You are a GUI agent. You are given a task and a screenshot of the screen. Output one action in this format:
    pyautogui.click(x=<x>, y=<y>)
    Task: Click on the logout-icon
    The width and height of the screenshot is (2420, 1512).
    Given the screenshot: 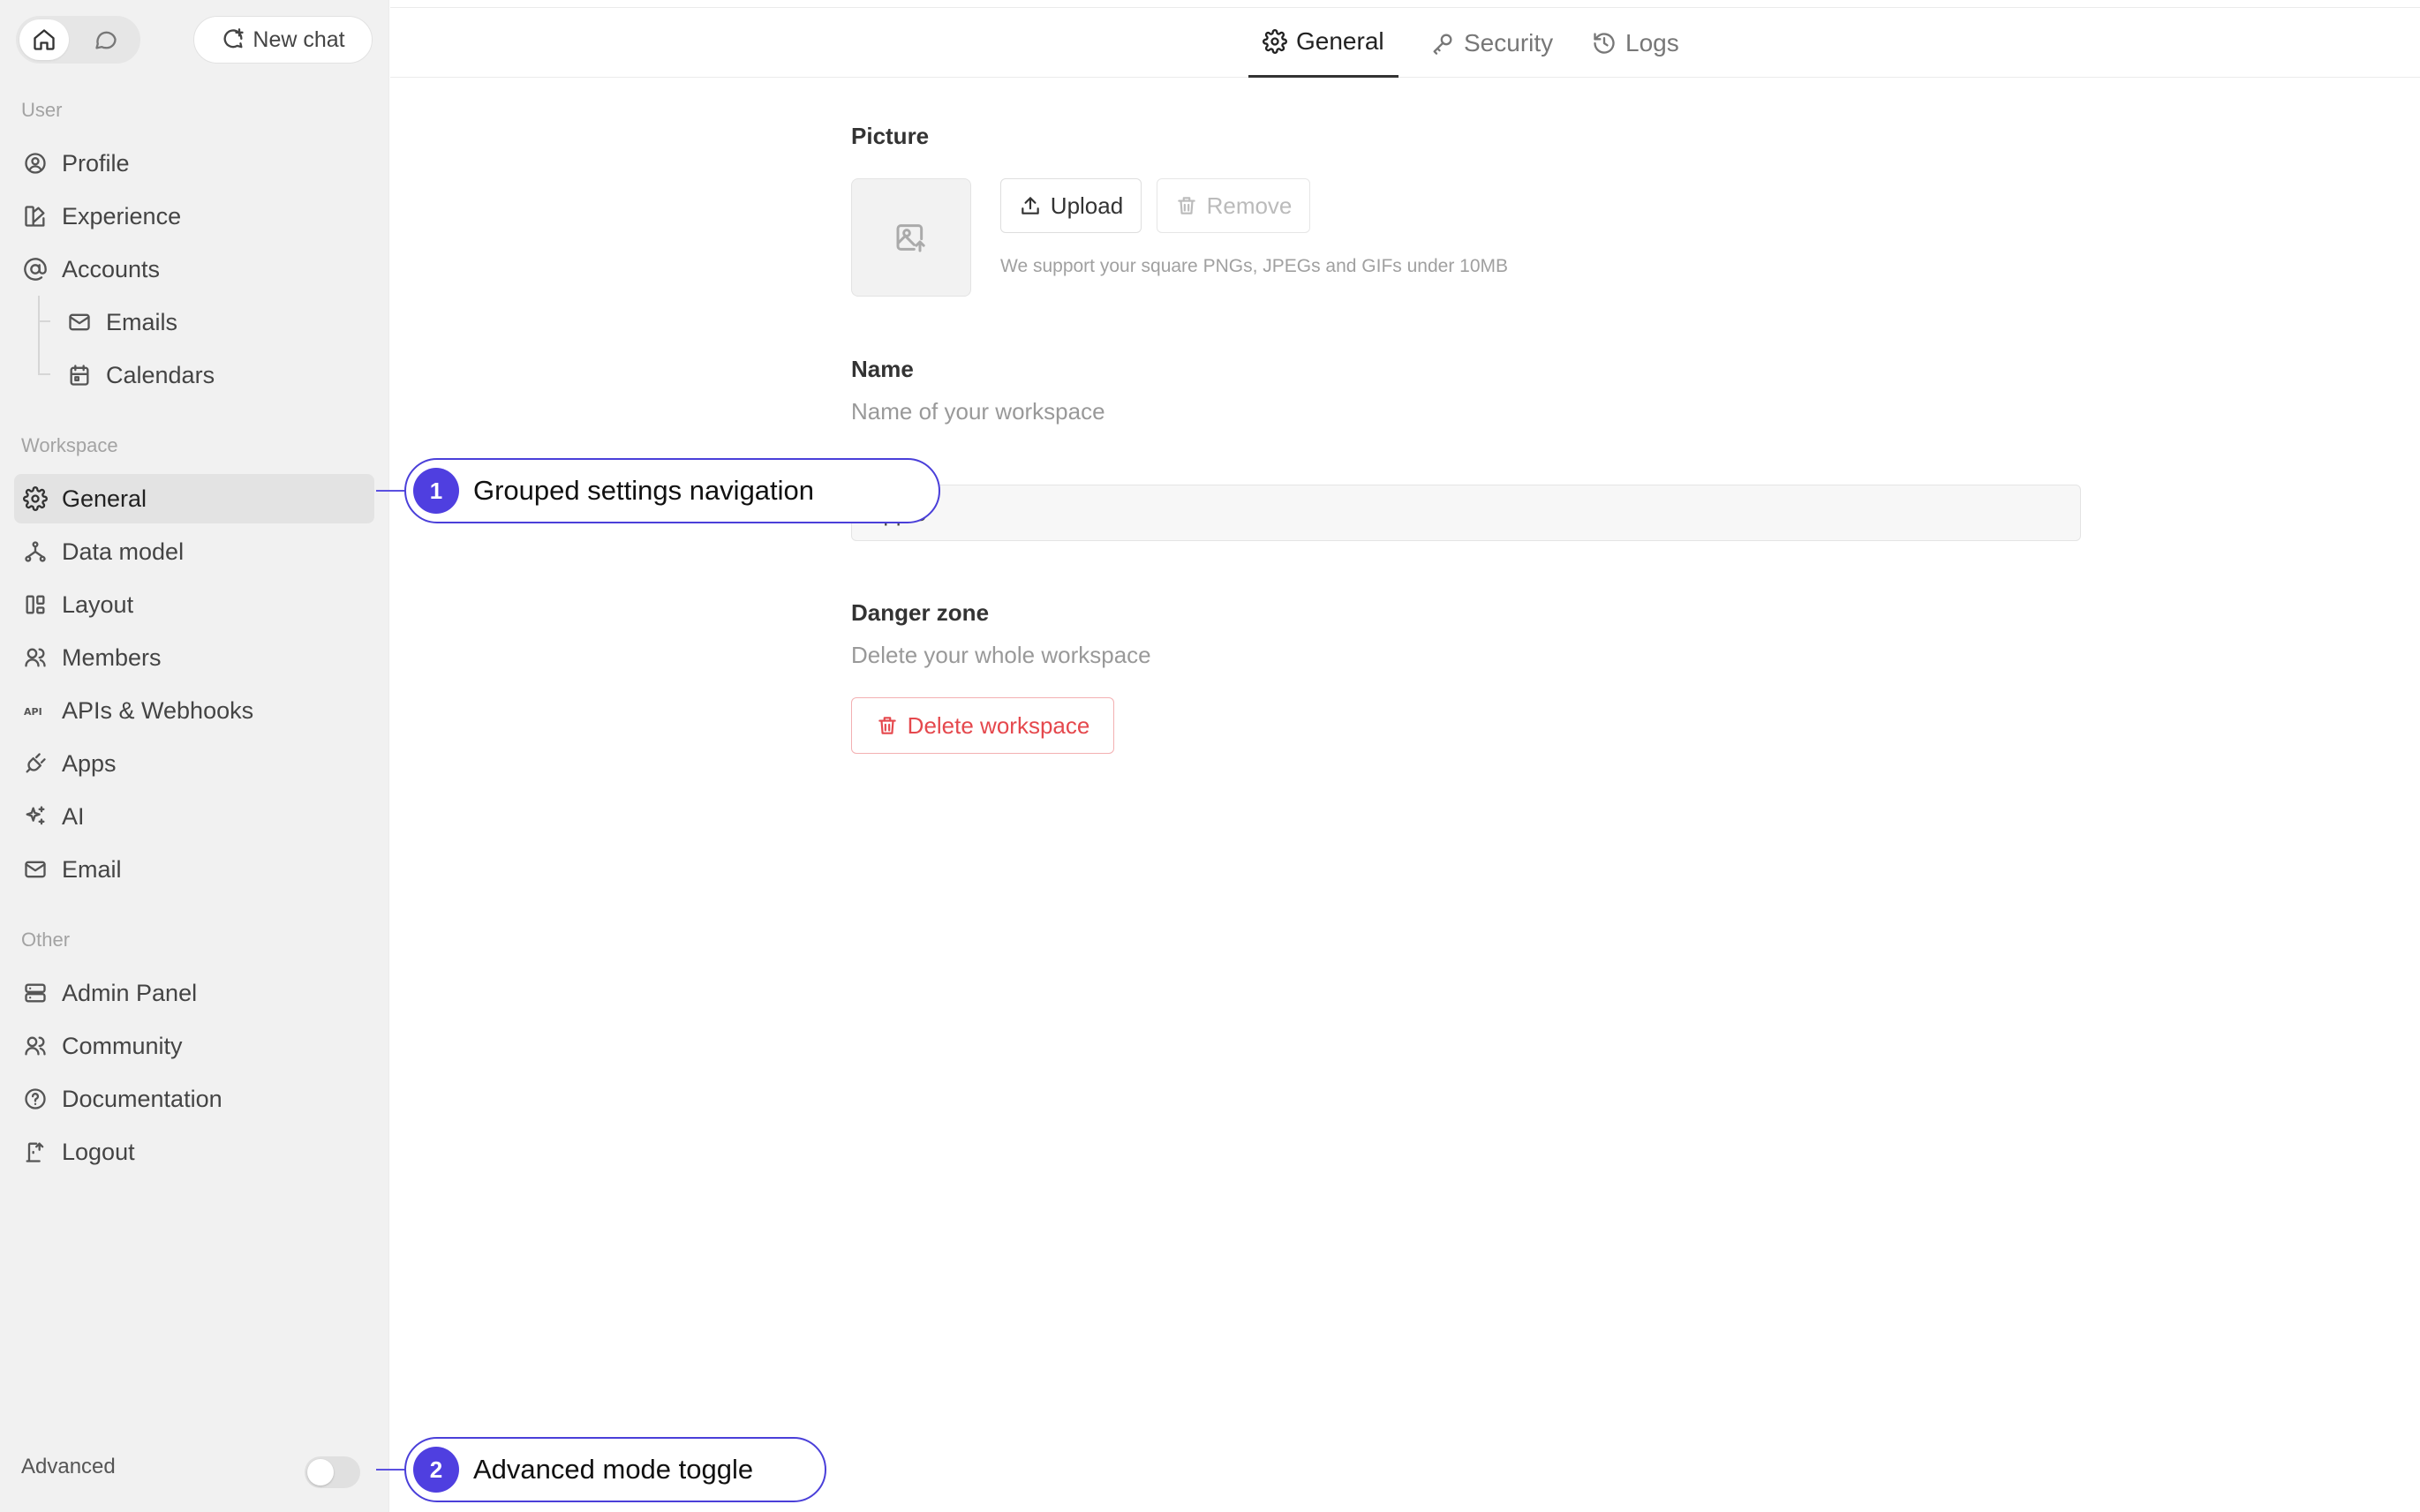 What is the action you would take?
    pyautogui.click(x=35, y=1152)
    